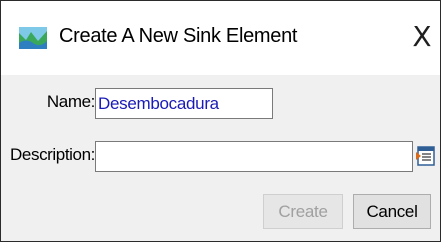  I want to click on close-button: X, so click(422, 37).